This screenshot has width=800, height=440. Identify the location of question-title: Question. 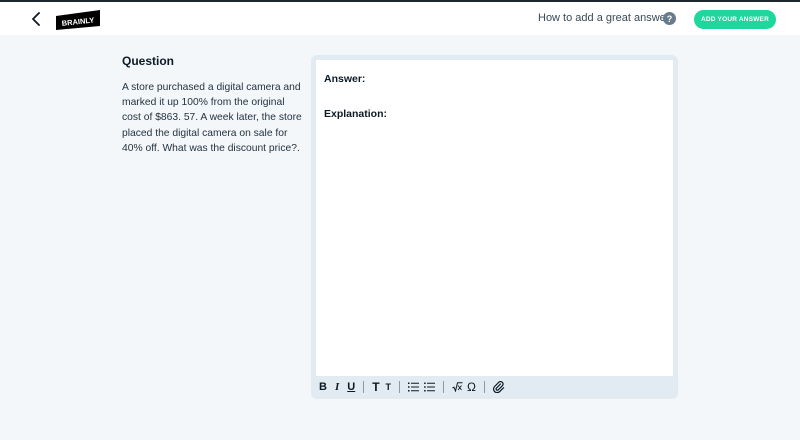
(148, 61).